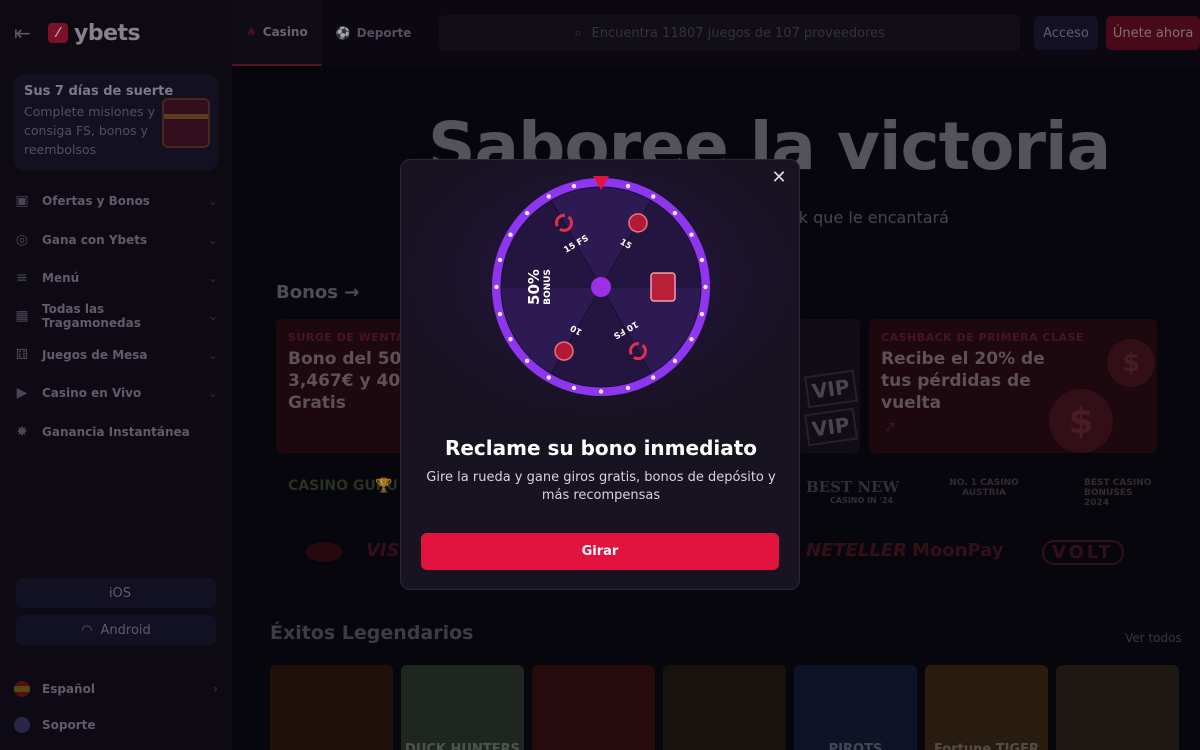  What do you see at coordinates (779, 178) in the screenshot?
I see `close-icon: ✕` at bounding box center [779, 178].